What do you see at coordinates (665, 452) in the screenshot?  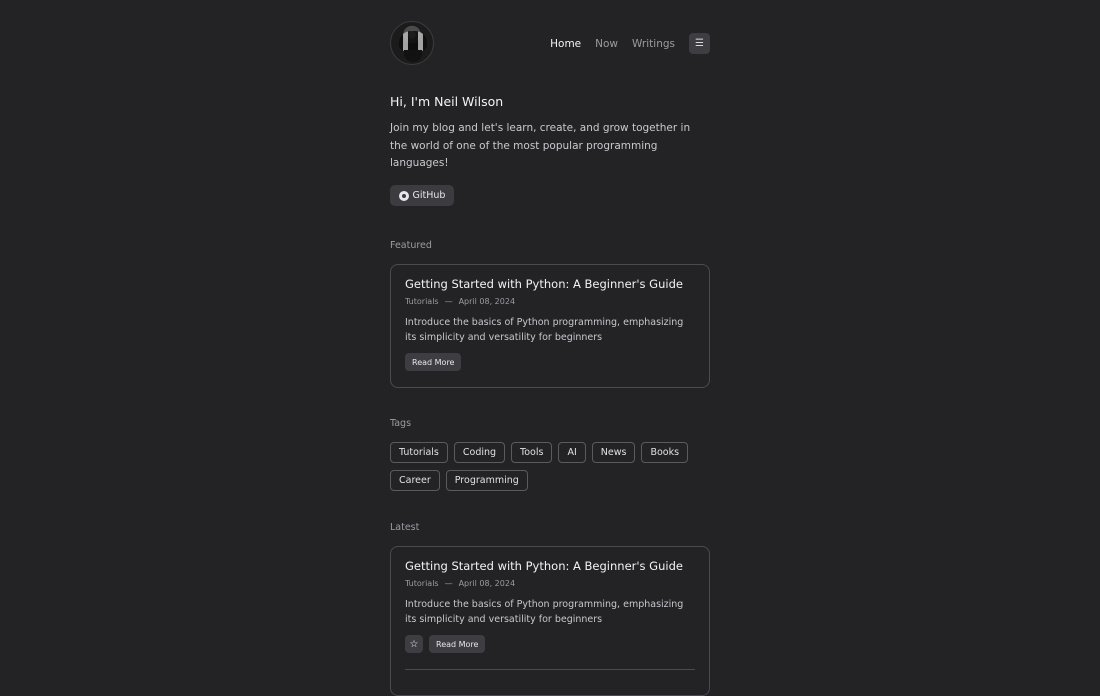 I see `tag-books: Books` at bounding box center [665, 452].